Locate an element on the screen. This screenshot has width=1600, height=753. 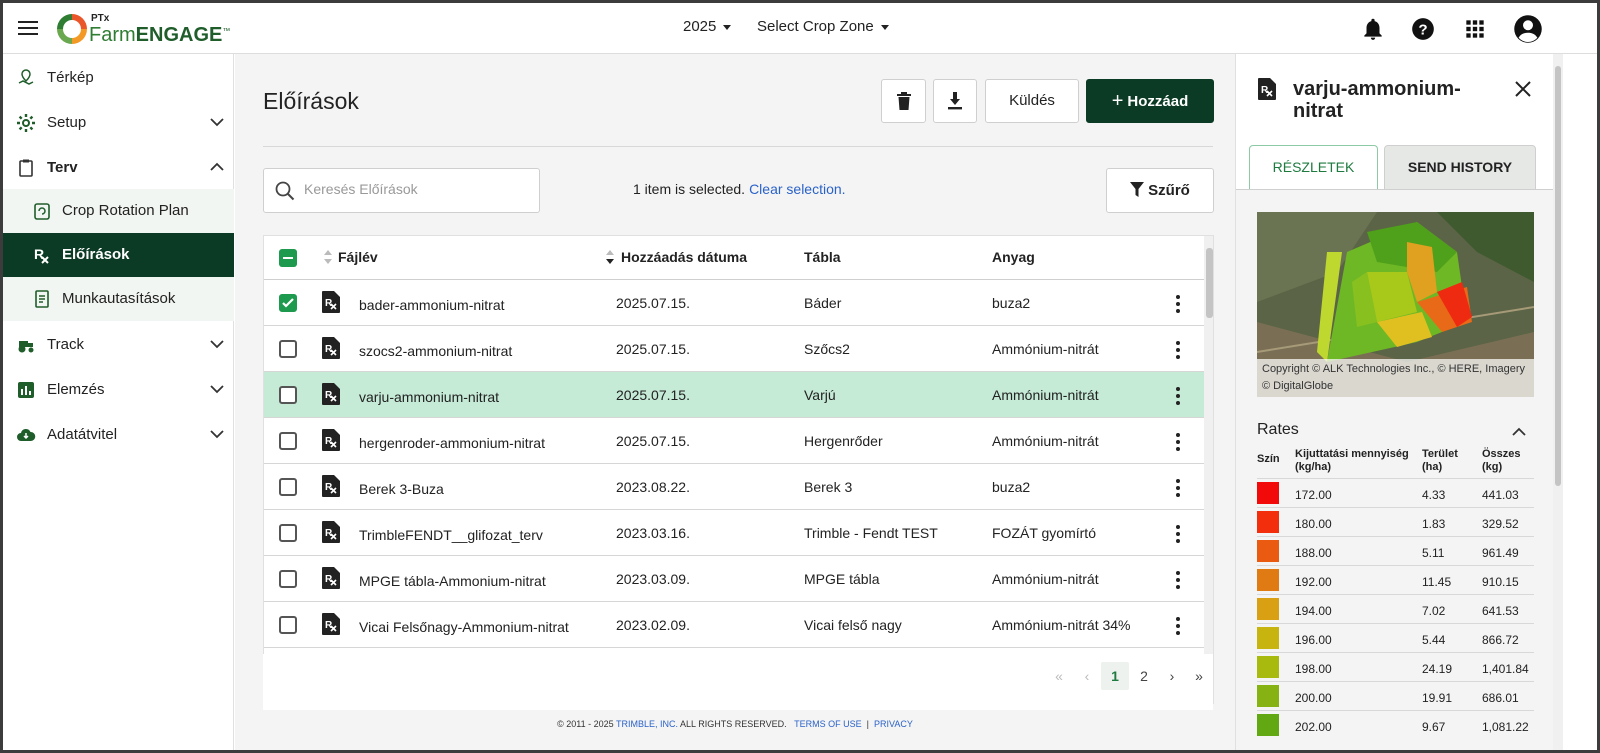
clear-selection-link: Clear selection. is located at coordinates (797, 189).